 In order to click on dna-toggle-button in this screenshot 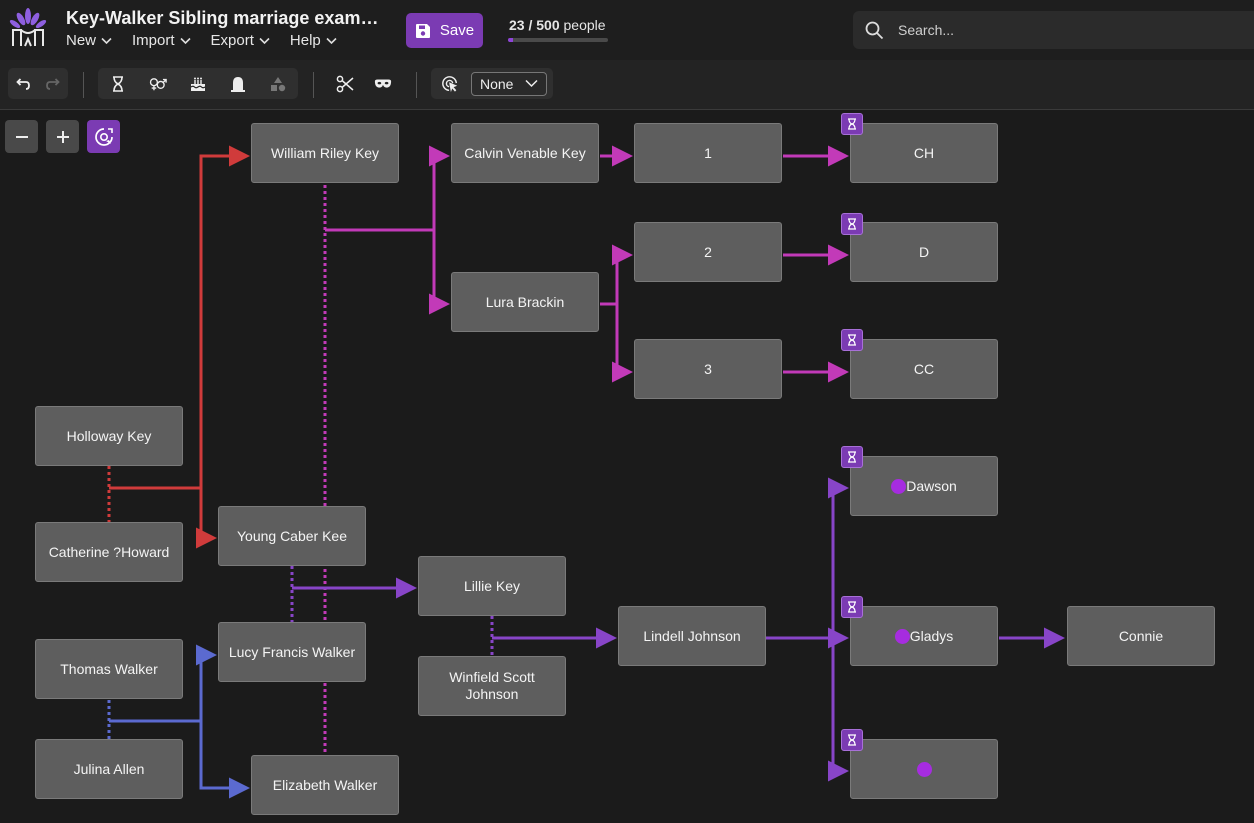, I will do `click(118, 83)`.